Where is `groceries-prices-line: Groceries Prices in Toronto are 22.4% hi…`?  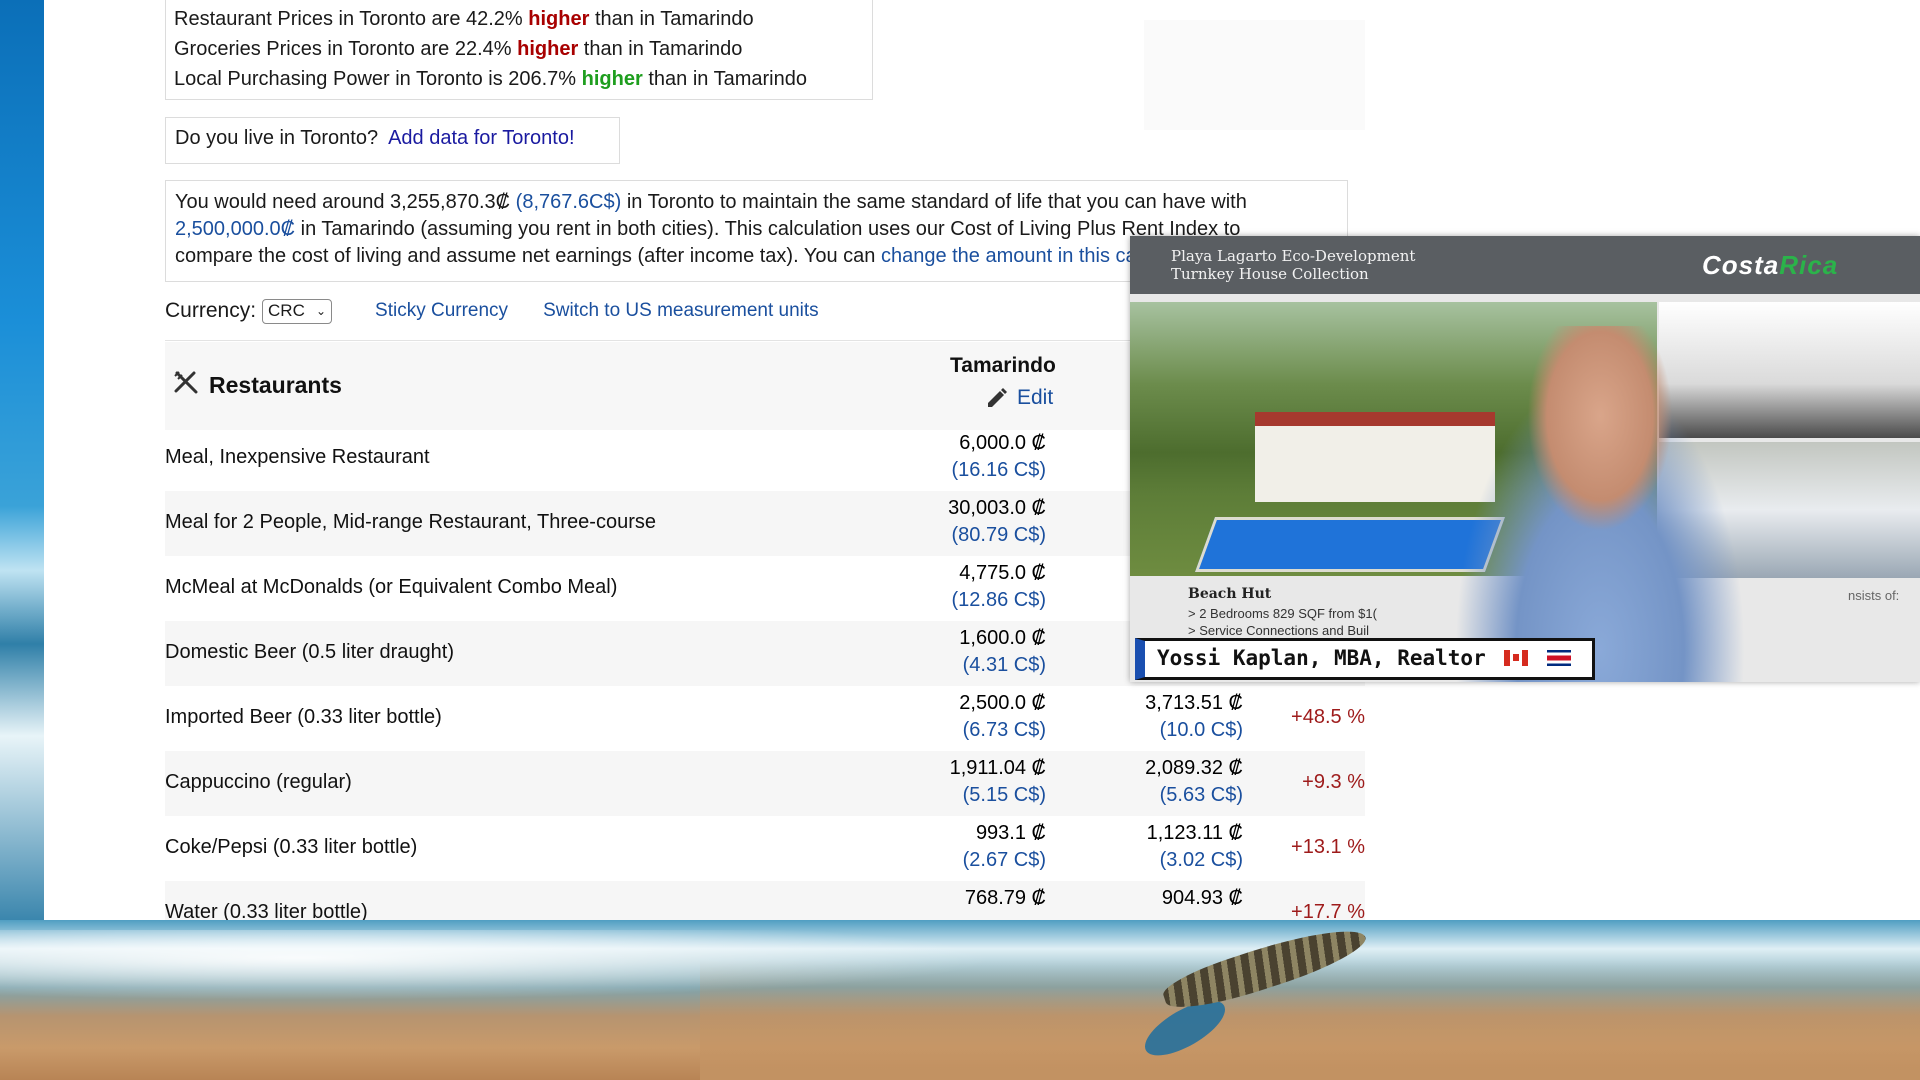 groceries-prices-line: Groceries Prices in Toronto are 22.4% hi… is located at coordinates (458, 49).